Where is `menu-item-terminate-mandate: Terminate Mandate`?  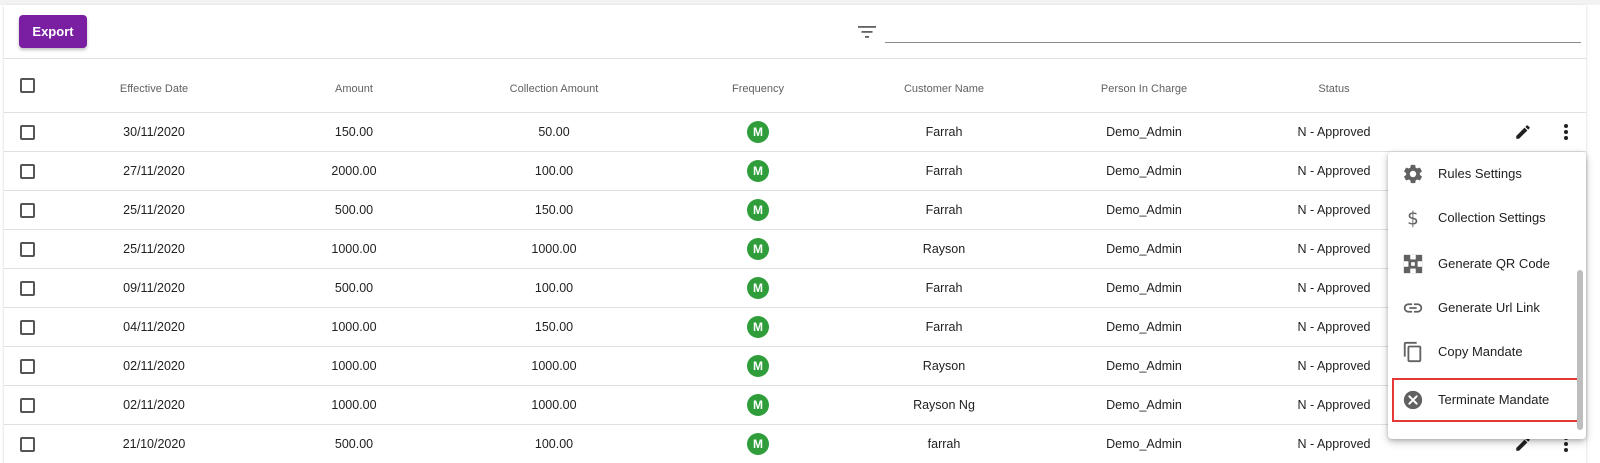
menu-item-terminate-mandate: Terminate Mandate is located at coordinates (1486, 400).